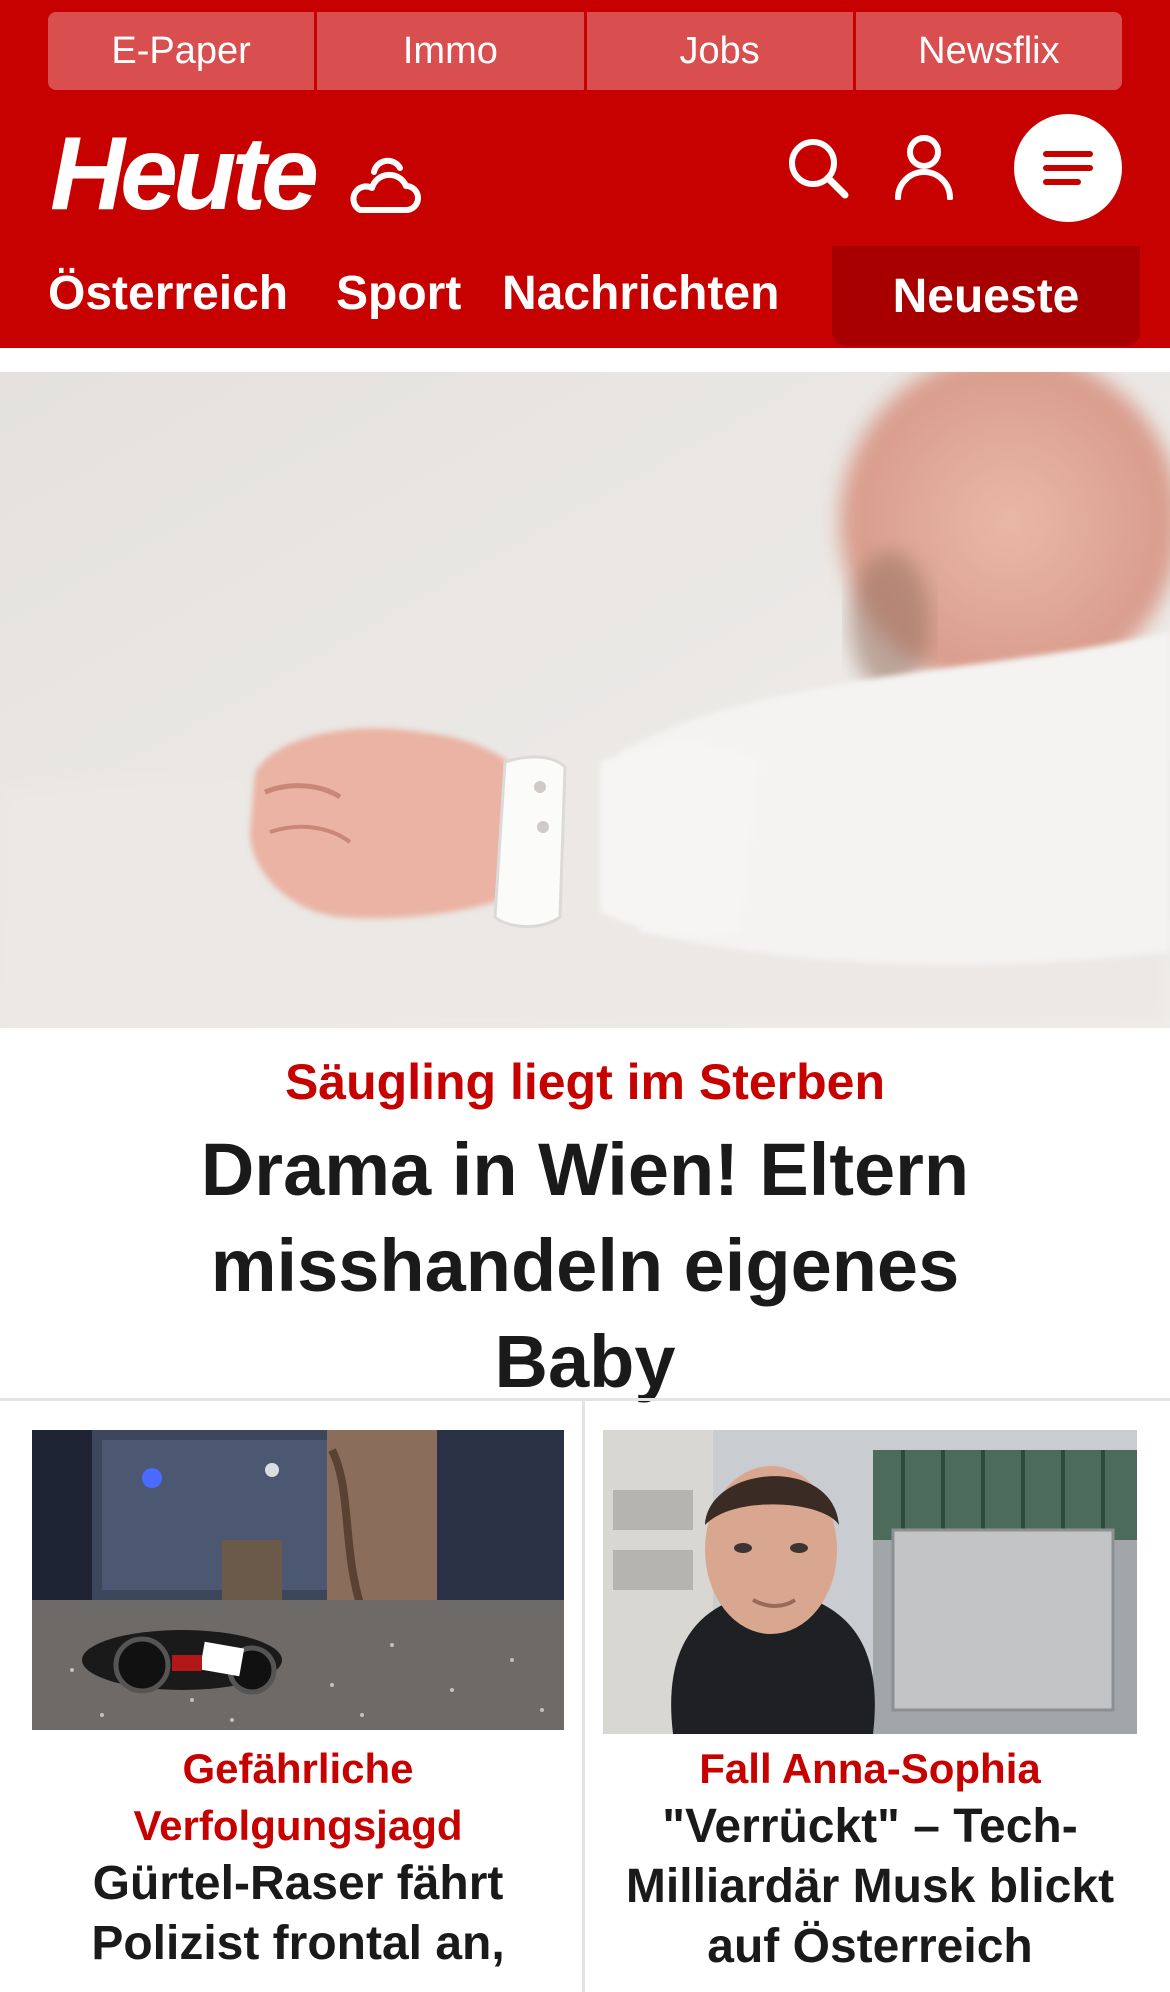  What do you see at coordinates (298, 1797) in the screenshot?
I see `article-kicker: Gefährliche Verfolgungsjagd` at bounding box center [298, 1797].